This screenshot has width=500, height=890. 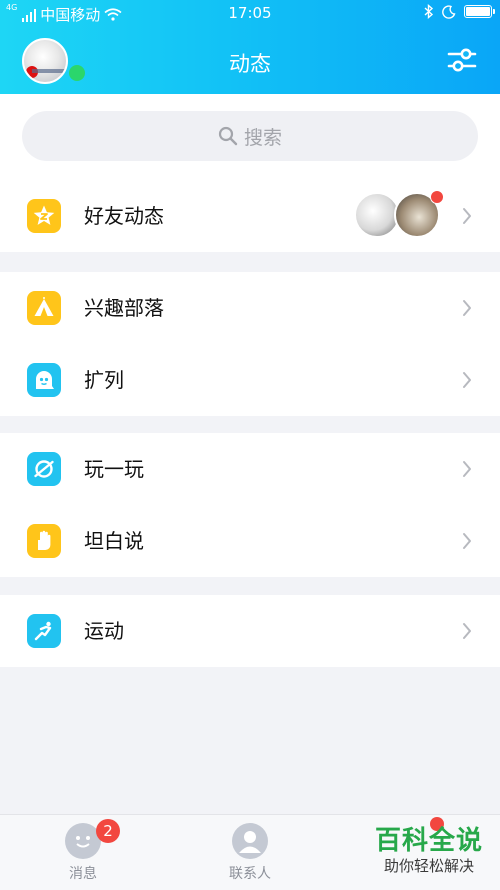 I want to click on tab-label: 联系人, so click(x=250, y=874).